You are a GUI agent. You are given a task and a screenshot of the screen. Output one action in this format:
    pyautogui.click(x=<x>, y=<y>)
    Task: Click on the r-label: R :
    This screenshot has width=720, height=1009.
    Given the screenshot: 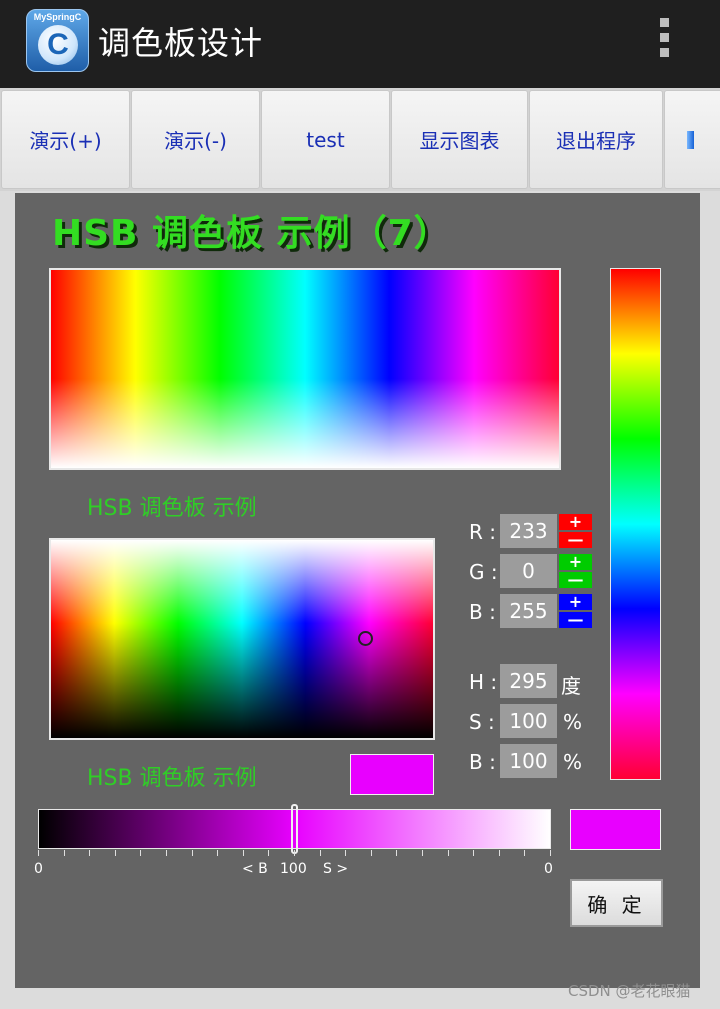 What is the action you would take?
    pyautogui.click(x=482, y=532)
    